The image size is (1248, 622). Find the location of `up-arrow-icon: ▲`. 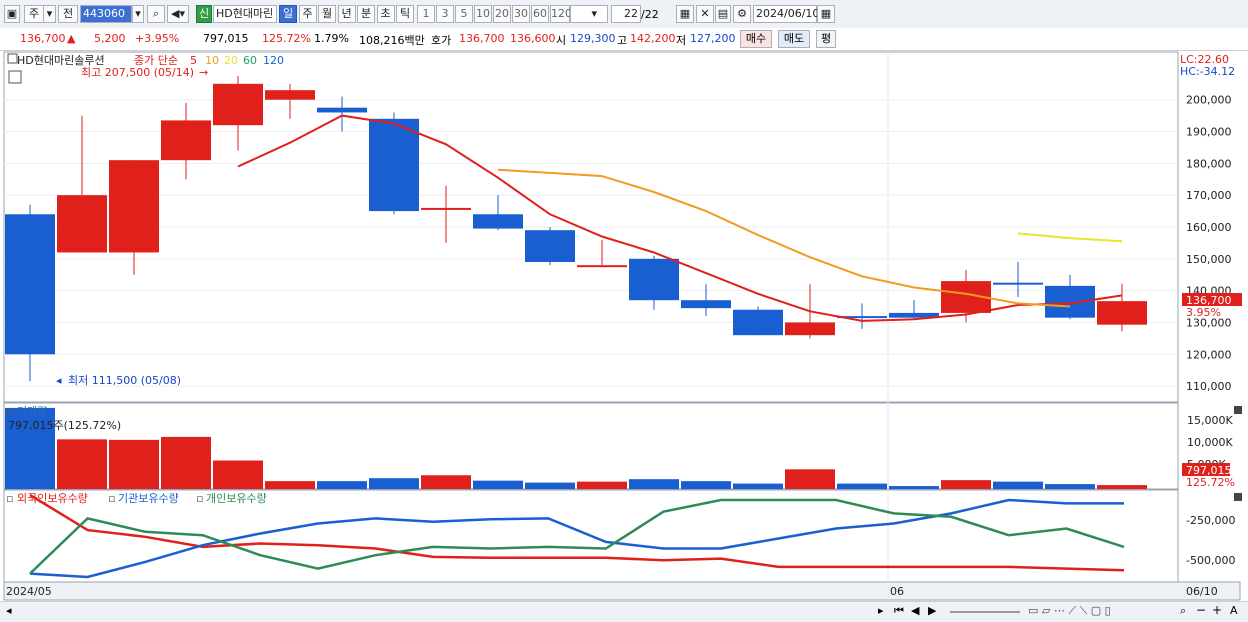

up-arrow-icon: ▲ is located at coordinates (71, 38).